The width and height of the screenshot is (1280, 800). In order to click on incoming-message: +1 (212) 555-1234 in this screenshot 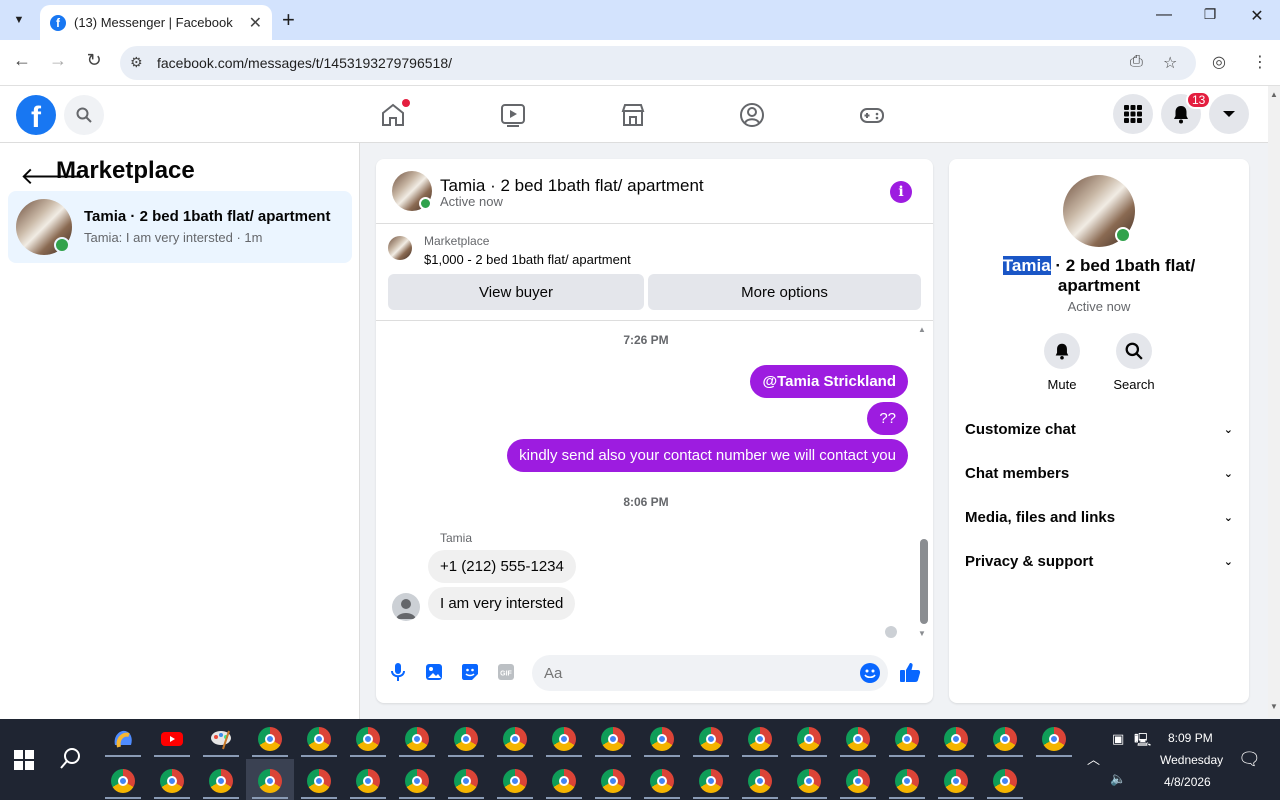, I will do `click(502, 566)`.